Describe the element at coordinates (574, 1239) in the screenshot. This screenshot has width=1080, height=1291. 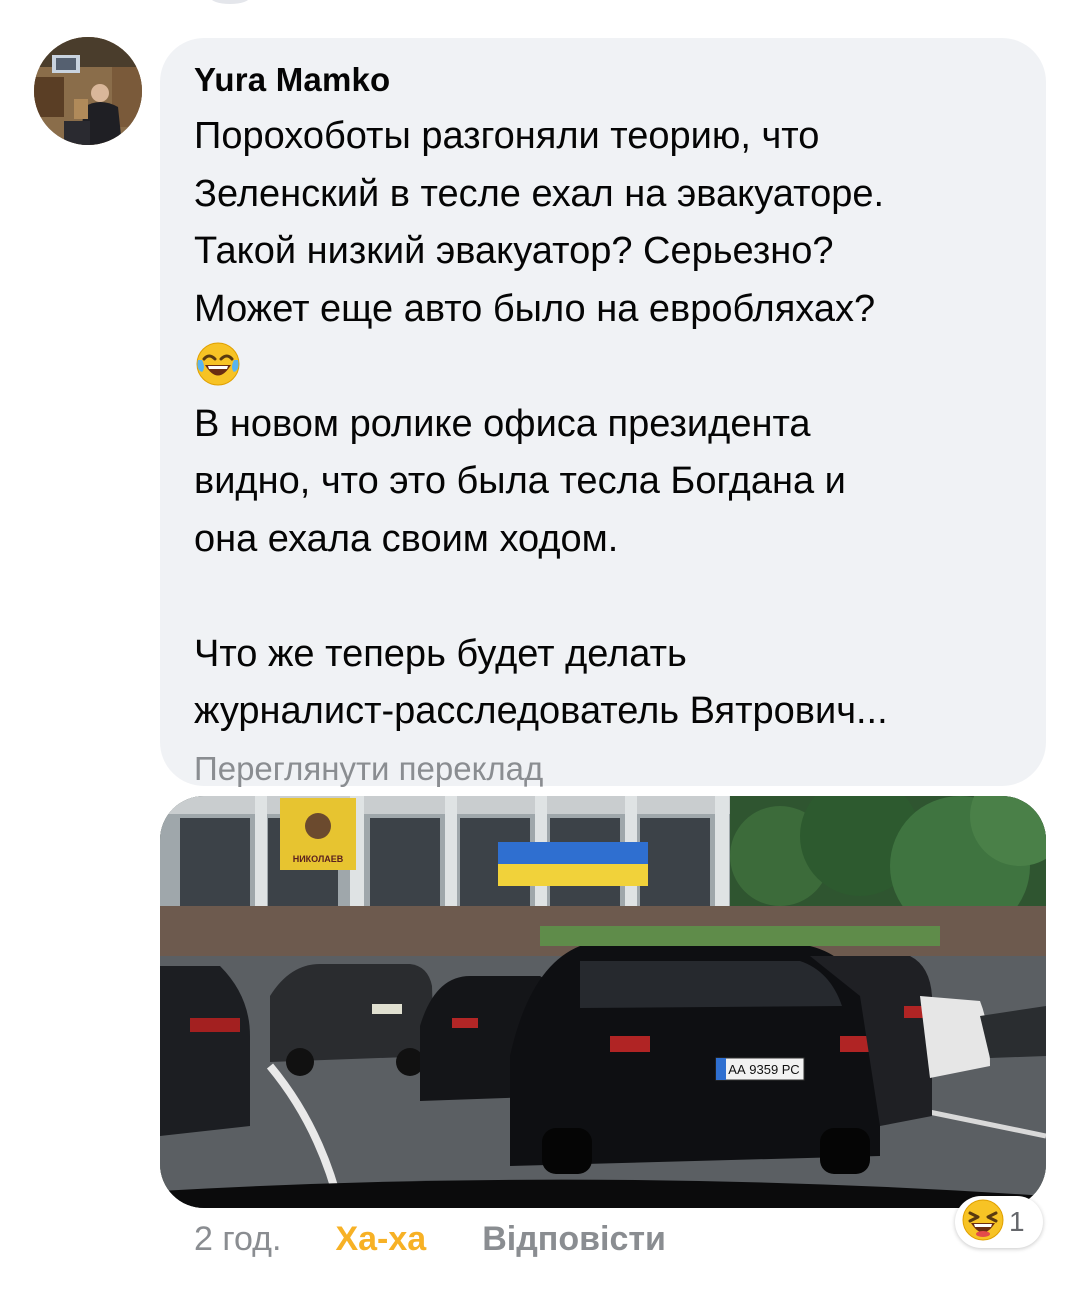
I see `reply-button: Відповісти` at that location.